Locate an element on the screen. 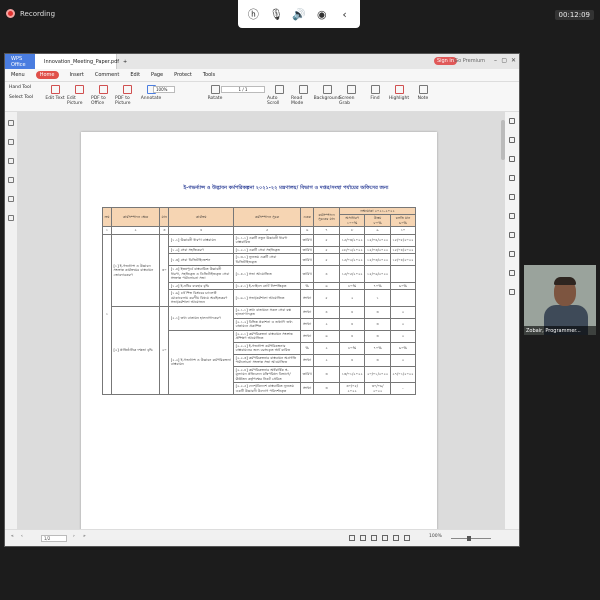 The width and height of the screenshot is (600, 600). thumbnail-icon is located at coordinates (10, 142).